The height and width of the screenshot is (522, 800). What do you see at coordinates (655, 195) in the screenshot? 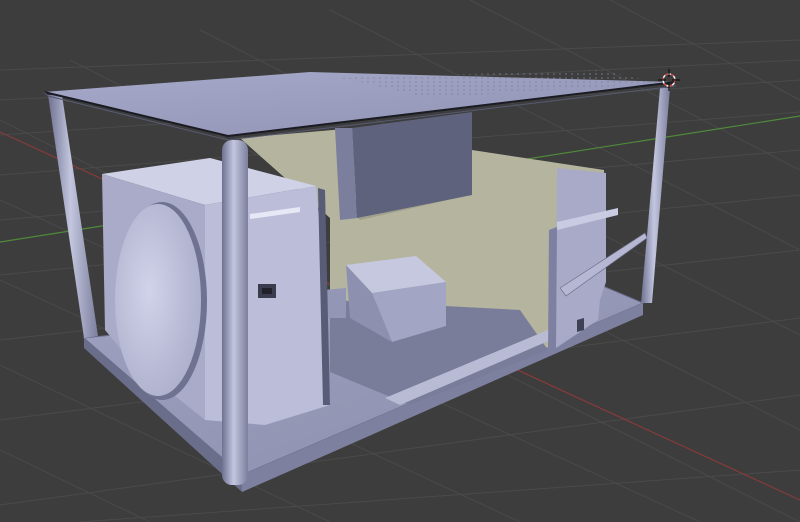
I see `post-back-right` at bounding box center [655, 195].